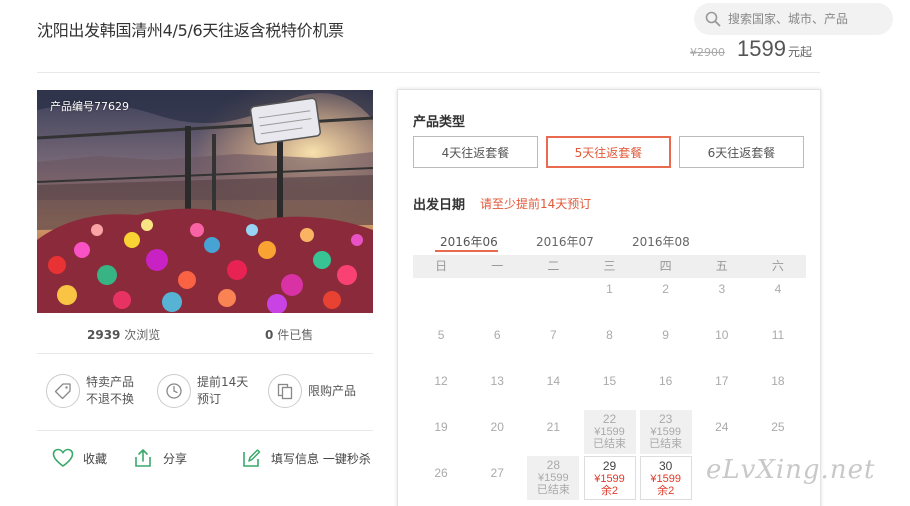 Image resolution: width=910 pixels, height=506 pixels. I want to click on day-number: 26, so click(441, 473).